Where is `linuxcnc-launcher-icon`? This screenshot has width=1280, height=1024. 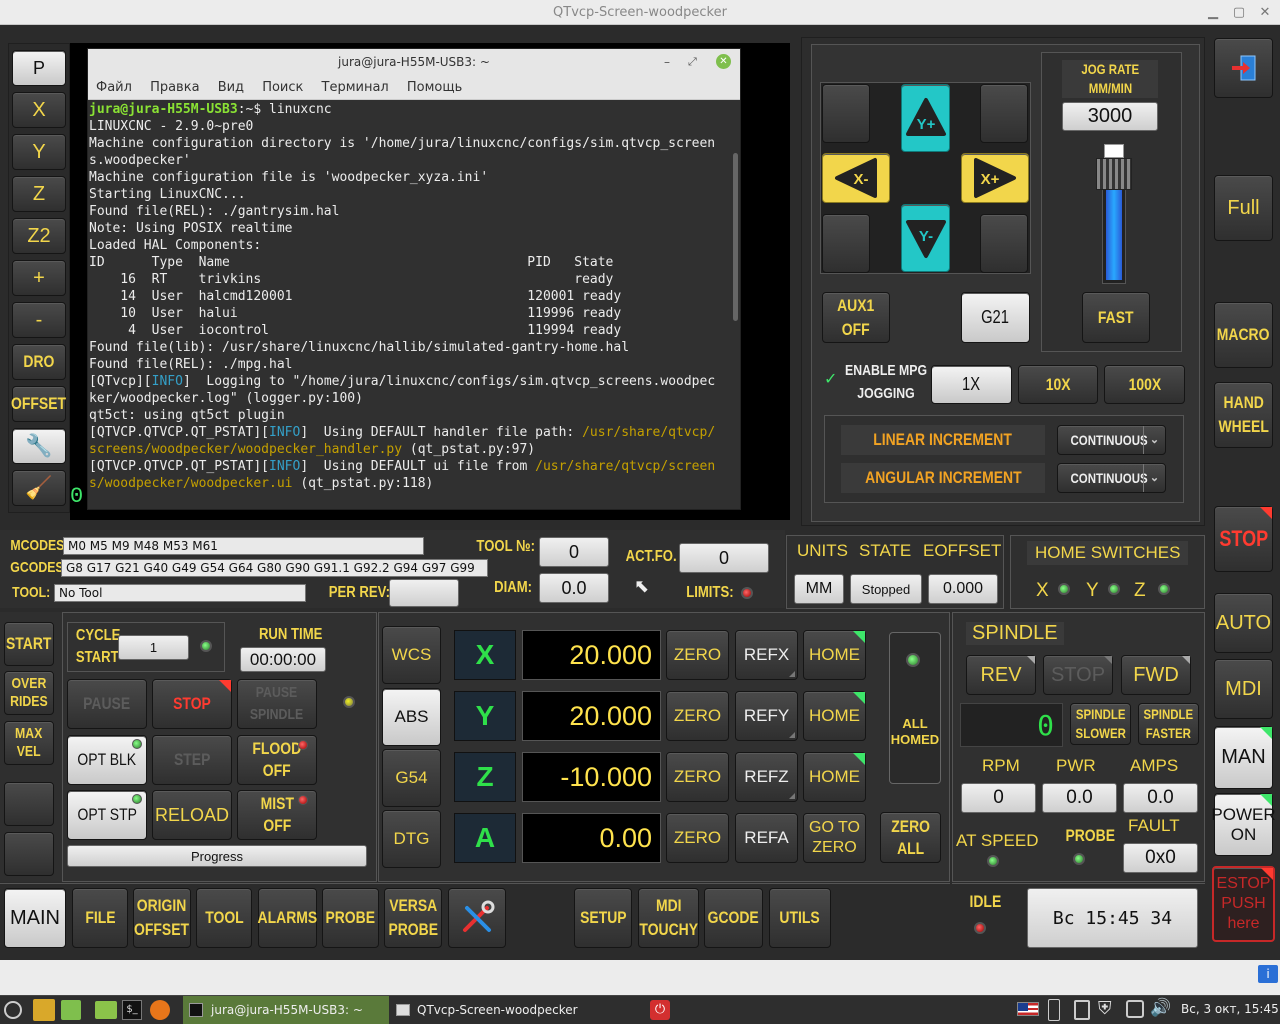
linuxcnc-launcher-icon is located at coordinates (44, 1010).